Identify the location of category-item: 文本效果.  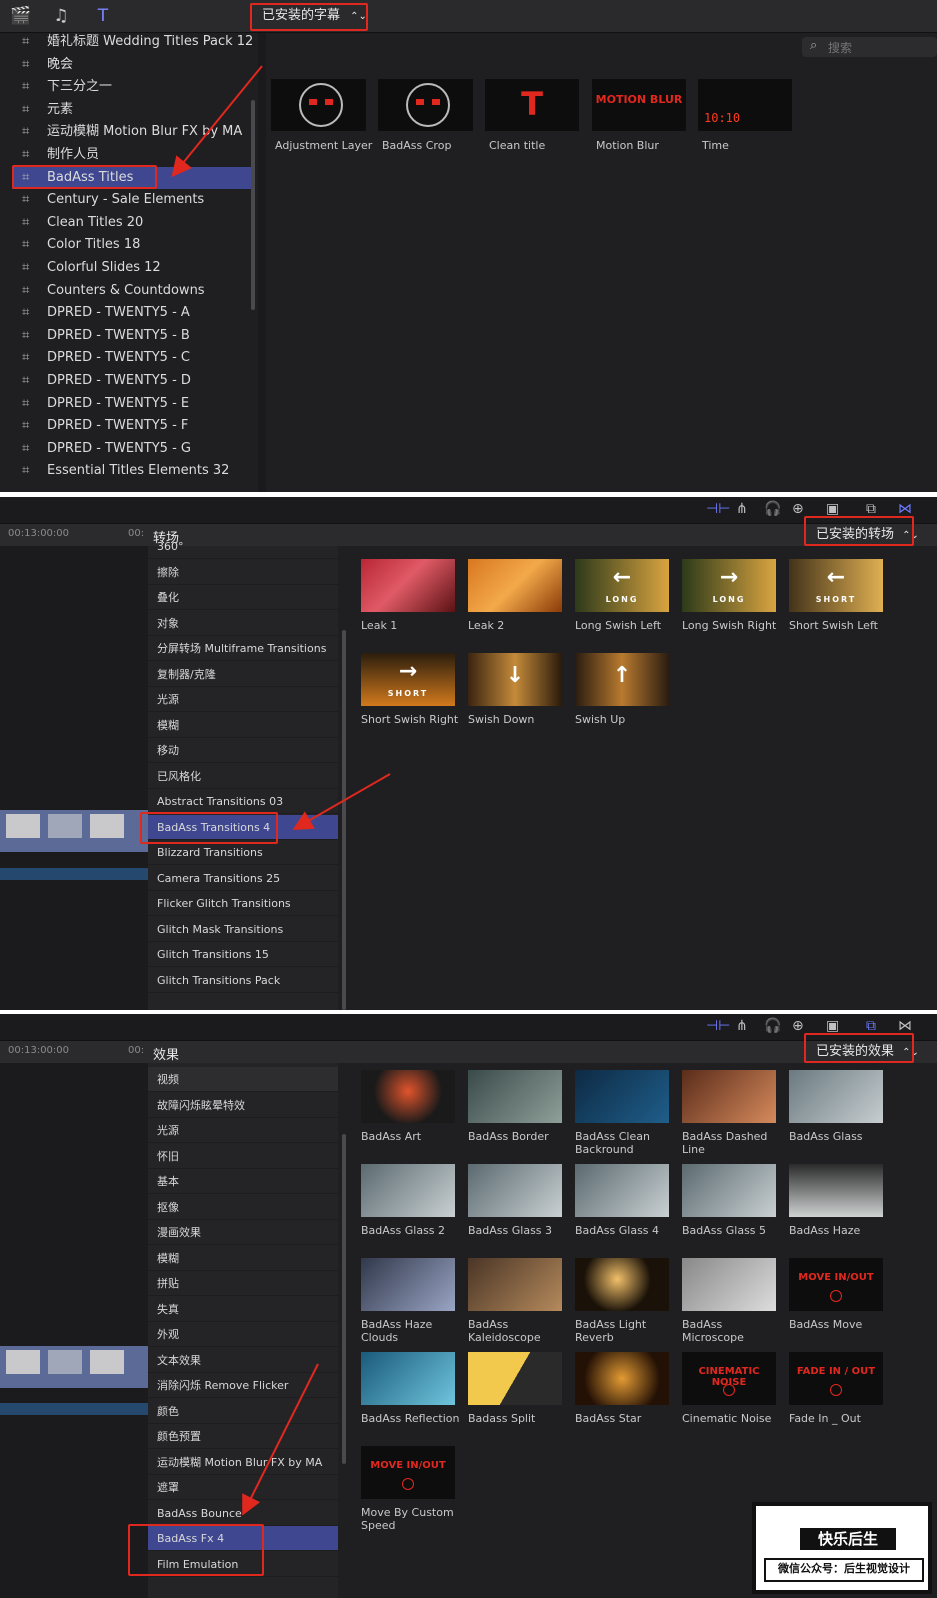
(243, 1360).